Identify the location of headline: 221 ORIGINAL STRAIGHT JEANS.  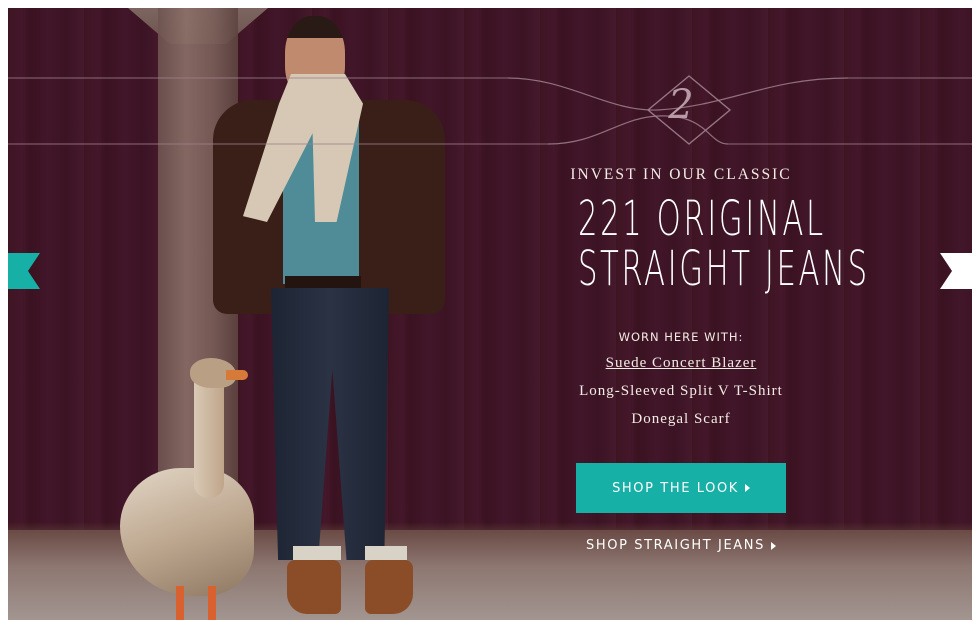
(723, 244).